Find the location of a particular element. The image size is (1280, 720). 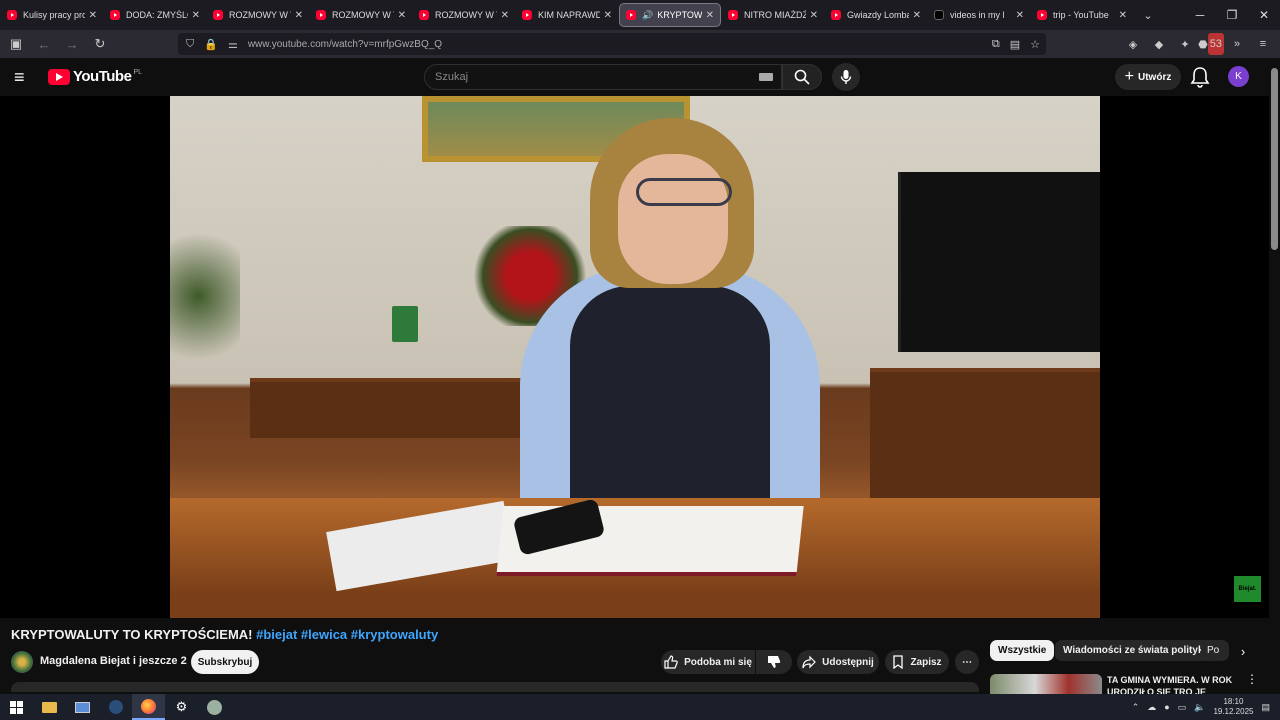

extensions-puzzle-icon: ✦ is located at coordinates (1185, 44).